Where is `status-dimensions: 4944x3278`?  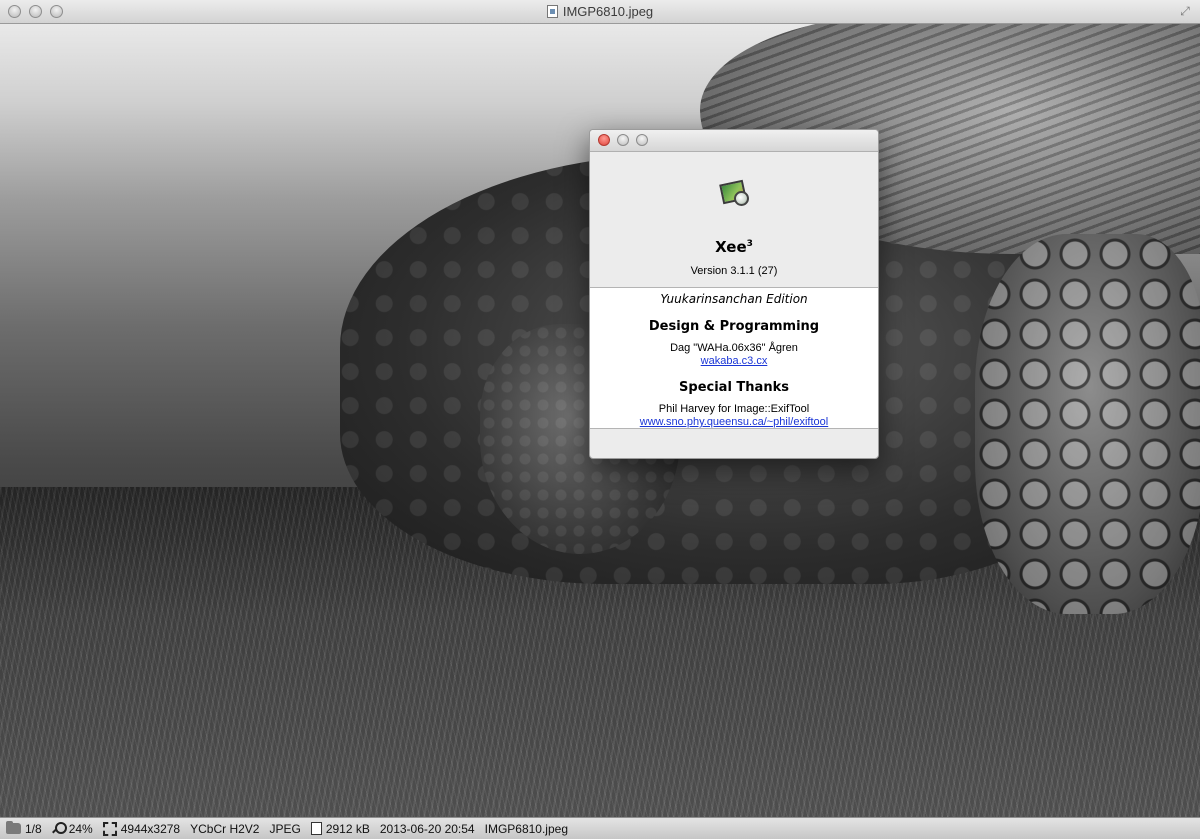 status-dimensions: 4944x3278 is located at coordinates (141, 828).